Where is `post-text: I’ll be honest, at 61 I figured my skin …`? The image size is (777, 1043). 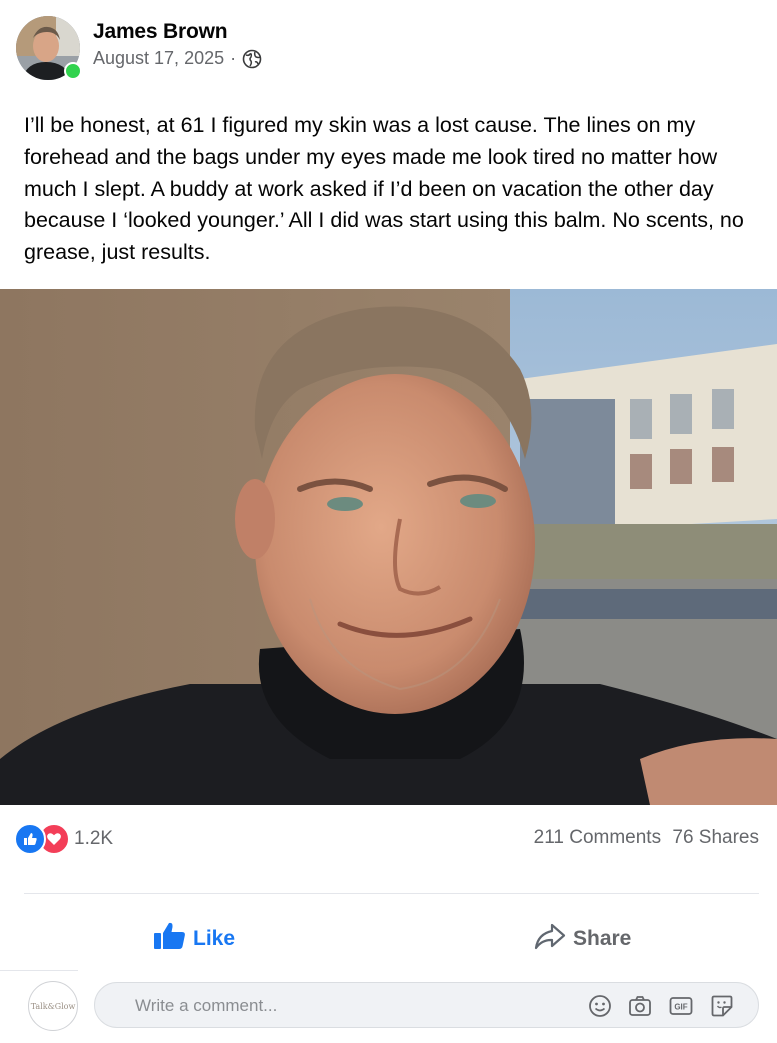 post-text: I’ll be honest, at 61 I figured my skin … is located at coordinates (384, 189).